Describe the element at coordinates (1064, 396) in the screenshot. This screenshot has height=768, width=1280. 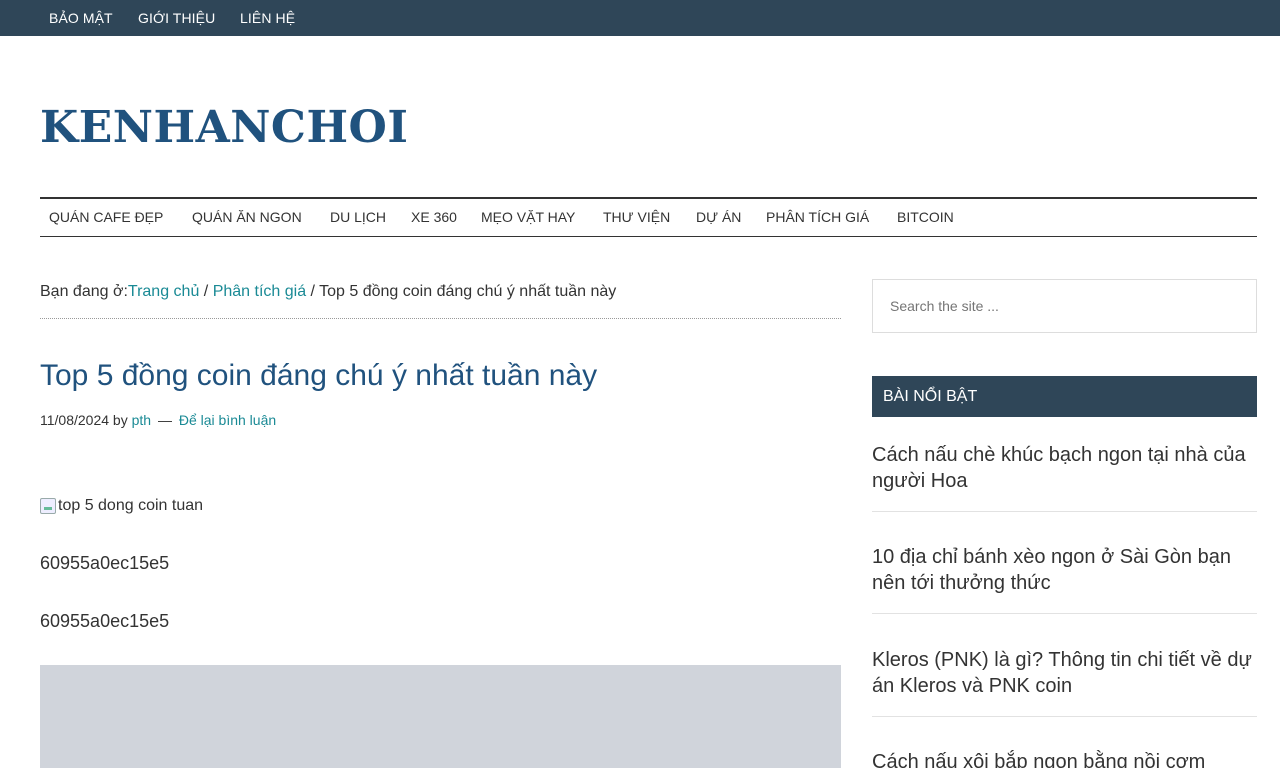
I see `featured-widget-title: BÀI NỔI BẬT` at that location.